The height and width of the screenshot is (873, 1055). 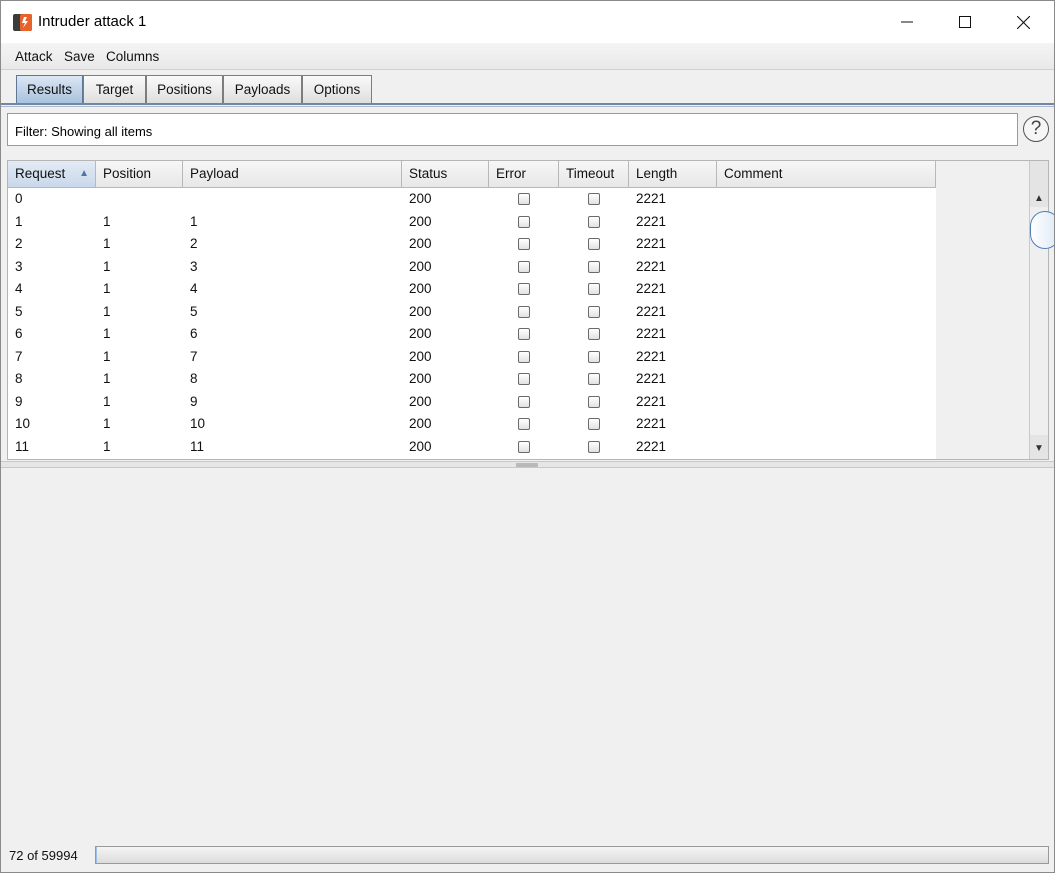 I want to click on minimize-icon, so click(x=907, y=22).